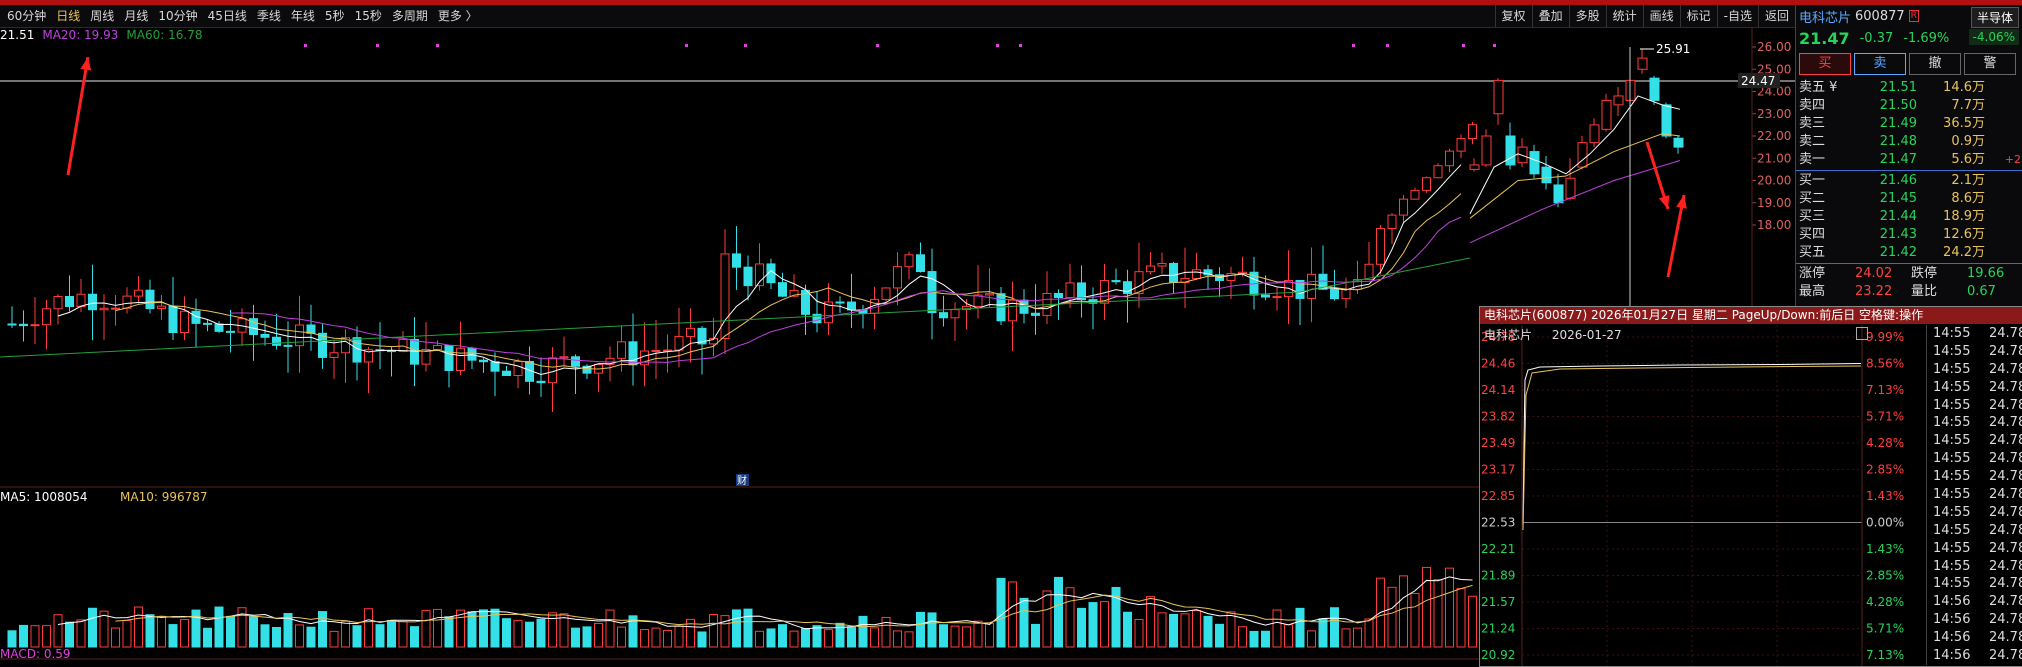  Describe the element at coordinates (269, 16) in the screenshot. I see `period-tab-6: 季线` at that location.